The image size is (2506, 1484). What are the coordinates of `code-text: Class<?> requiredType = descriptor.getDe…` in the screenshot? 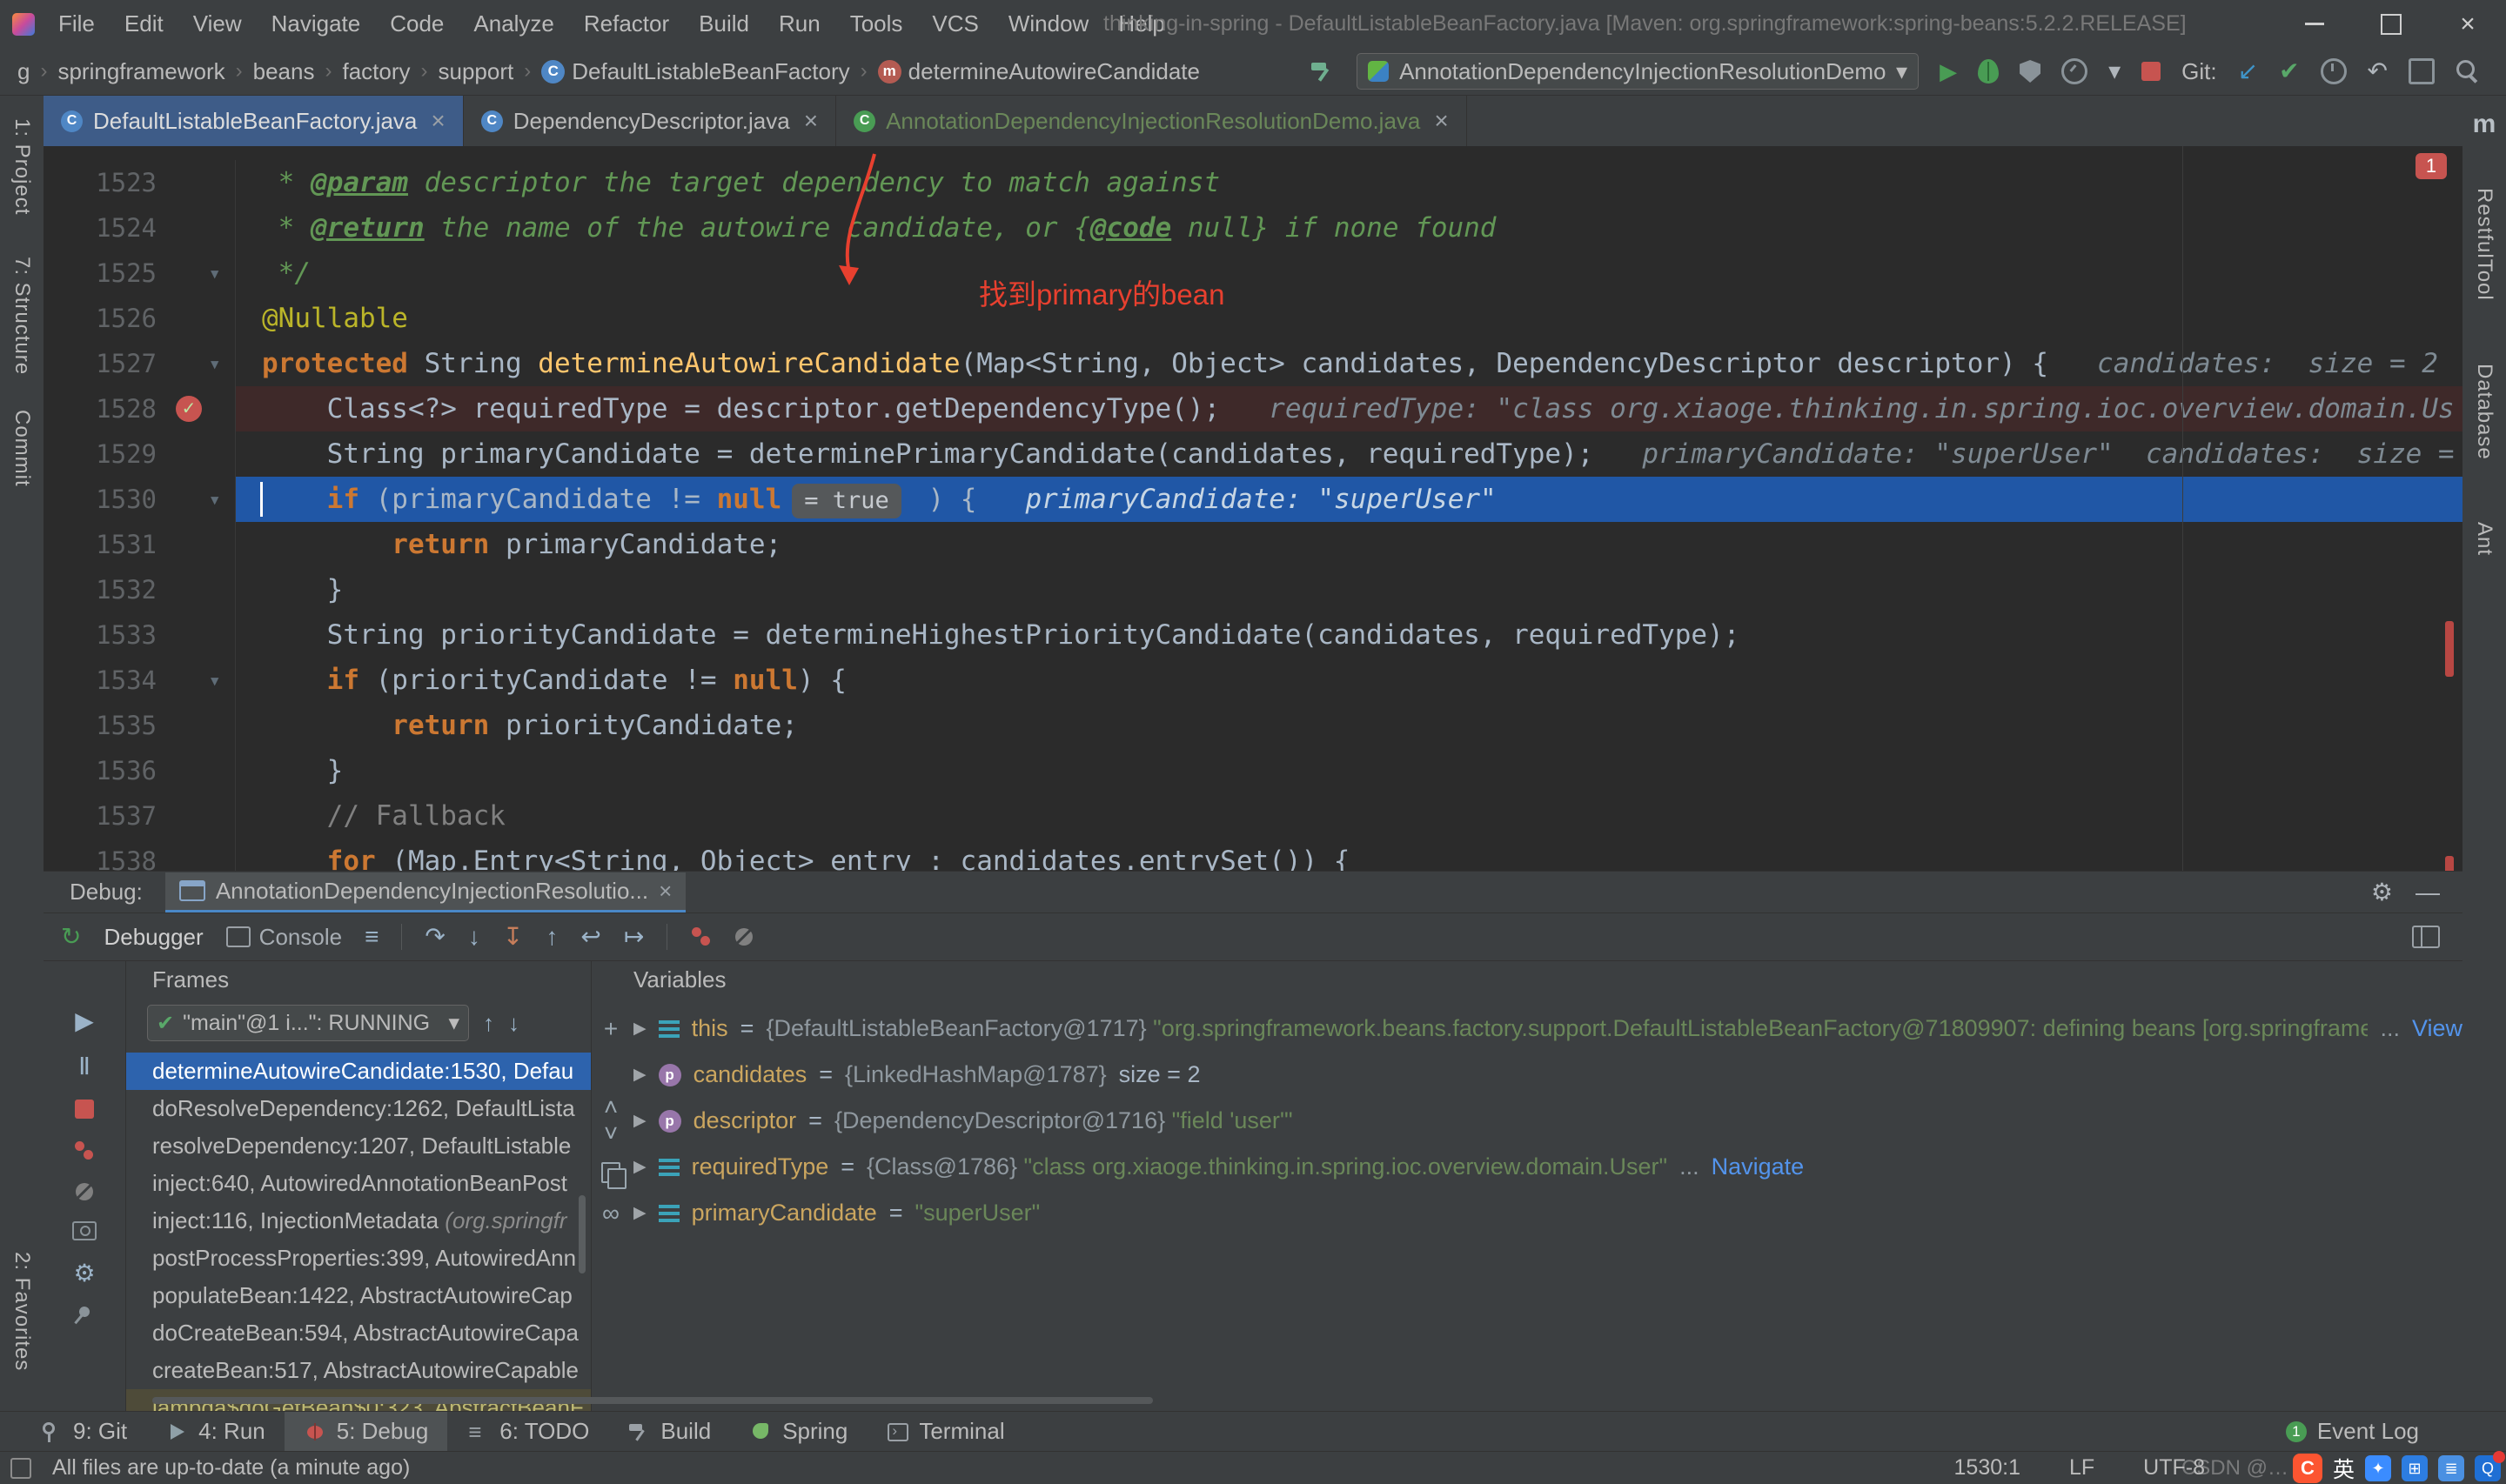 It's located at (1349, 408).